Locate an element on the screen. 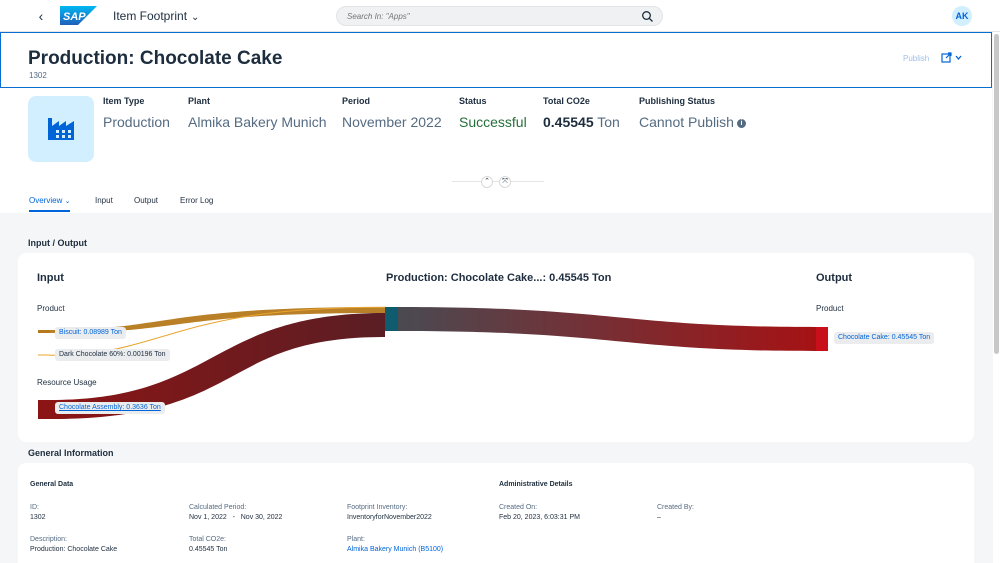 This screenshot has height=563, width=1000. node-chocolate-assembly is located at coordinates (44, 409).